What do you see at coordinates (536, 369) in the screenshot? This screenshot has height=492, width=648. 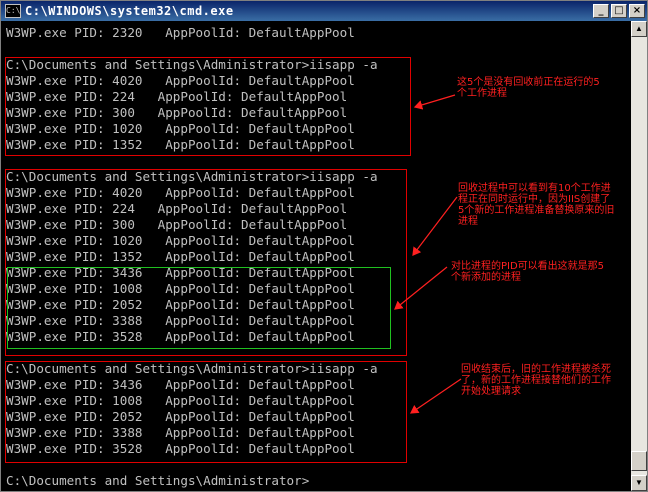 I see `note-line: 回收结束后，旧的工作进程被杀死` at bounding box center [536, 369].